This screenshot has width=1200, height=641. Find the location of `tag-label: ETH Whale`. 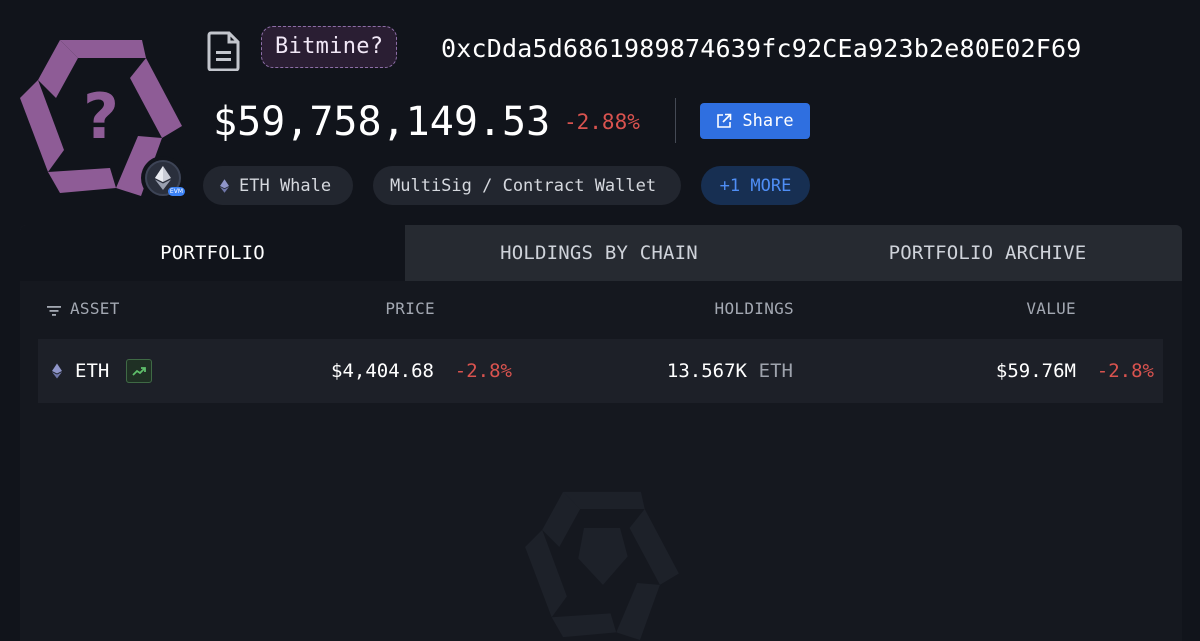

tag-label: ETH Whale is located at coordinates (285, 185).